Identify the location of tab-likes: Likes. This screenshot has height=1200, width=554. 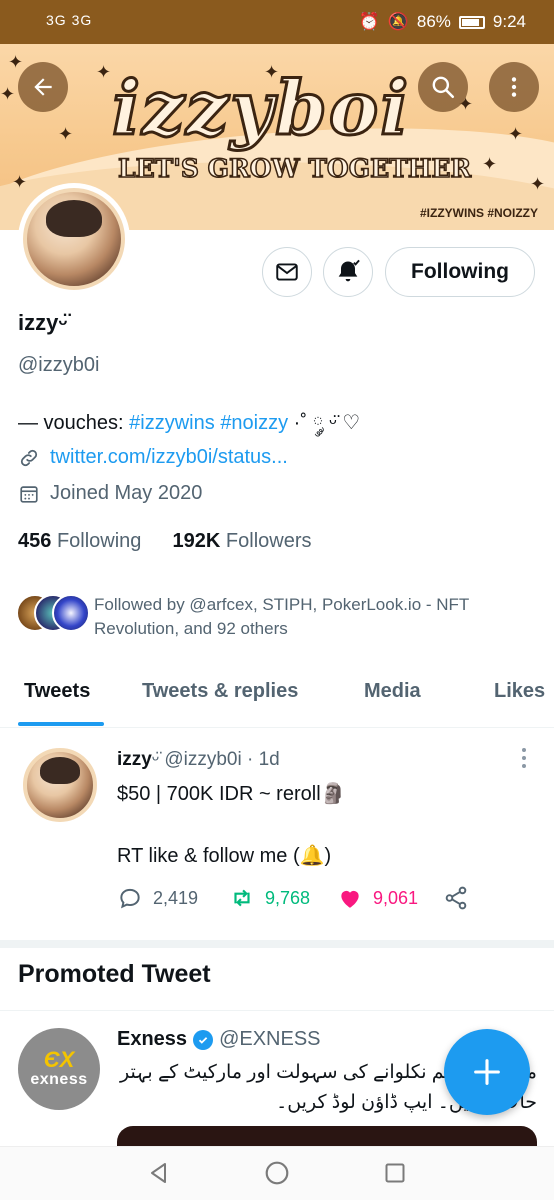
(519, 691).